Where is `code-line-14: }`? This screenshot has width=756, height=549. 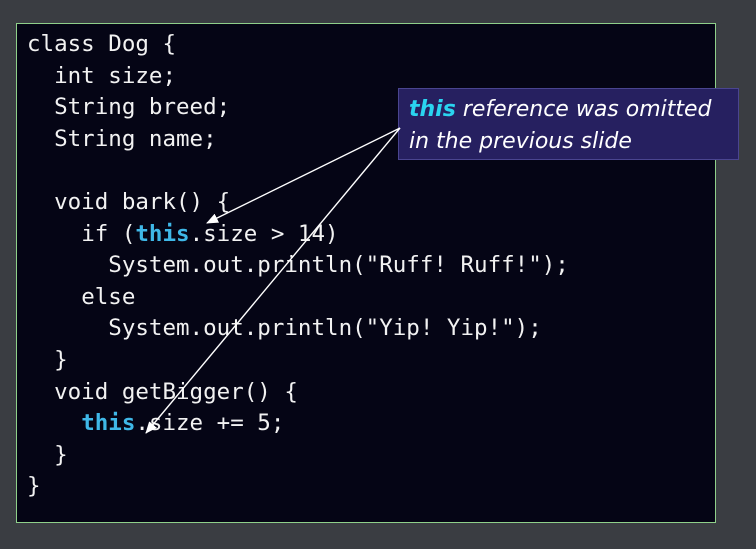
code-line-14: } is located at coordinates (61, 454).